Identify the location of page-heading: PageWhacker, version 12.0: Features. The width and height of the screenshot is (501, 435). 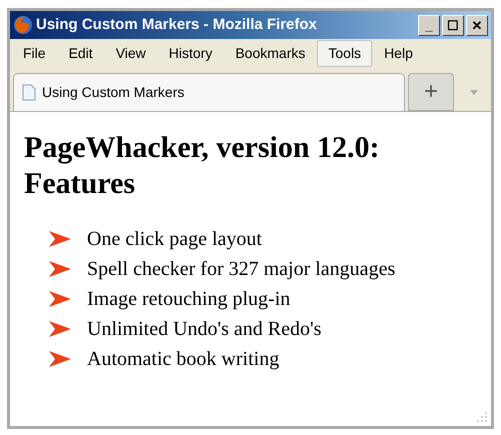
(202, 166).